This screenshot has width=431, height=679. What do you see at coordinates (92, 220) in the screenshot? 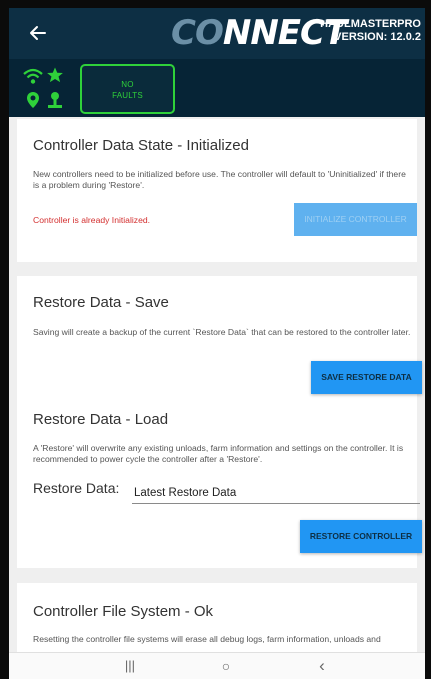
I see `controller-initialized-warning: Controller is already Initialized.` at bounding box center [92, 220].